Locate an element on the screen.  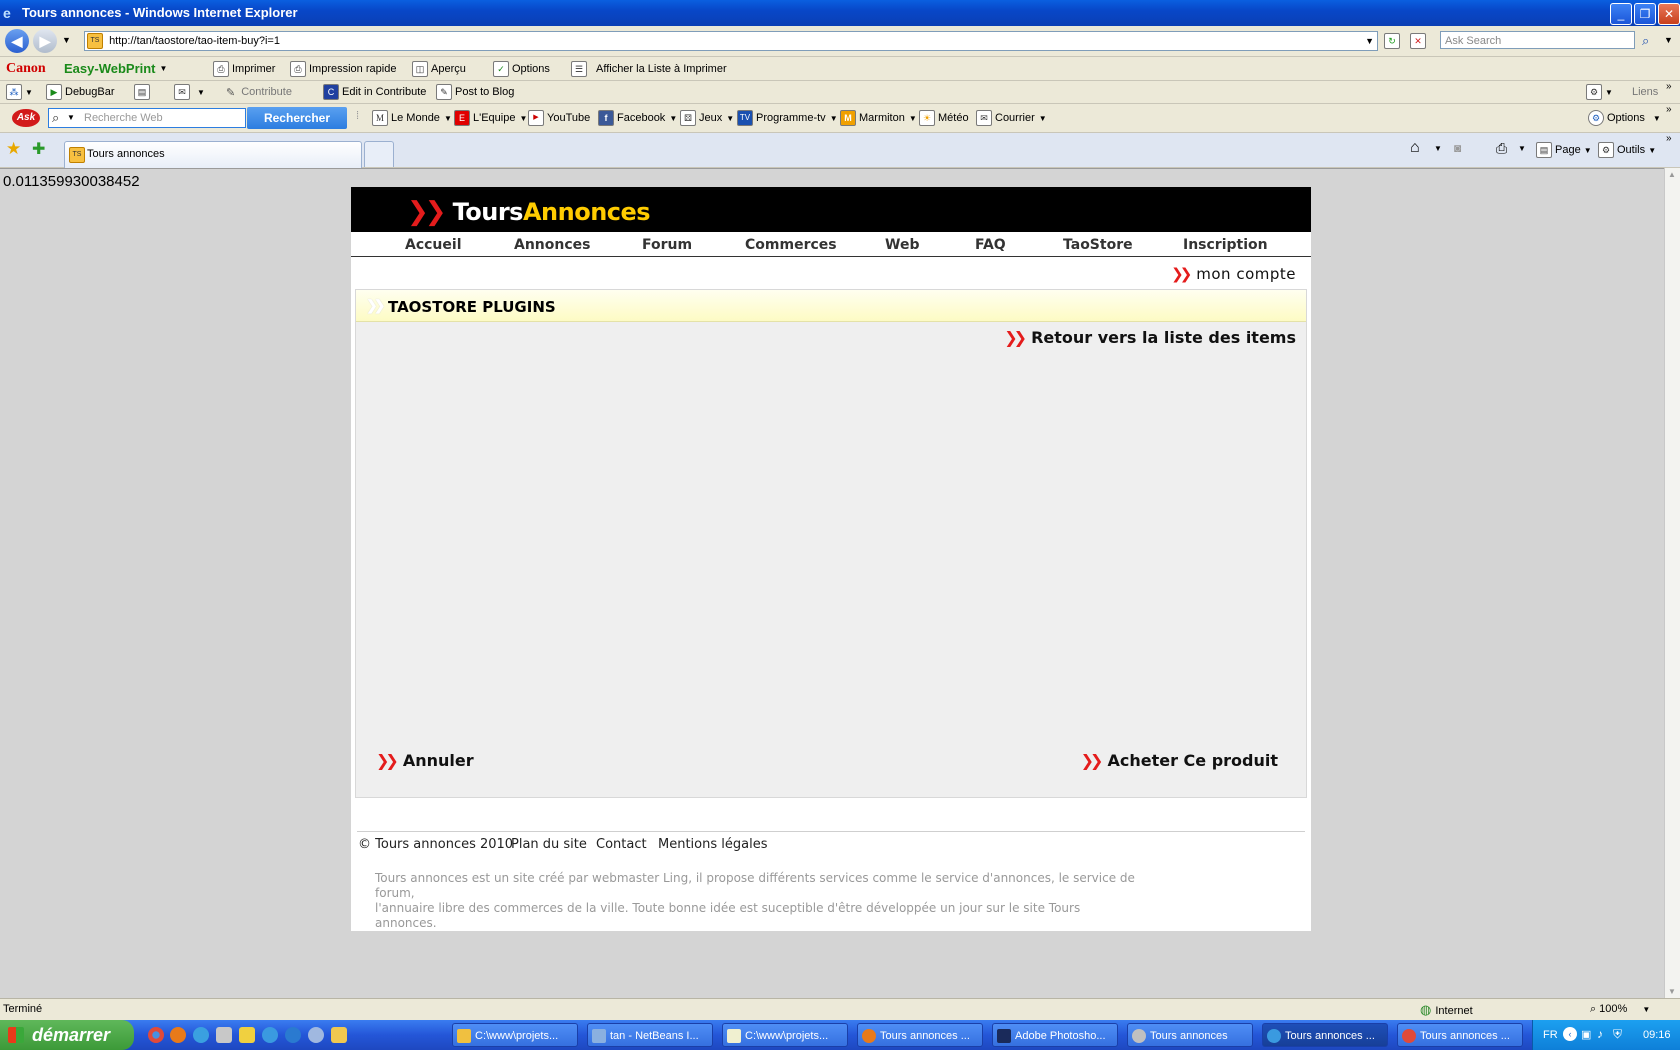
firefox-quicklaunch-icon is located at coordinates (178, 1035).